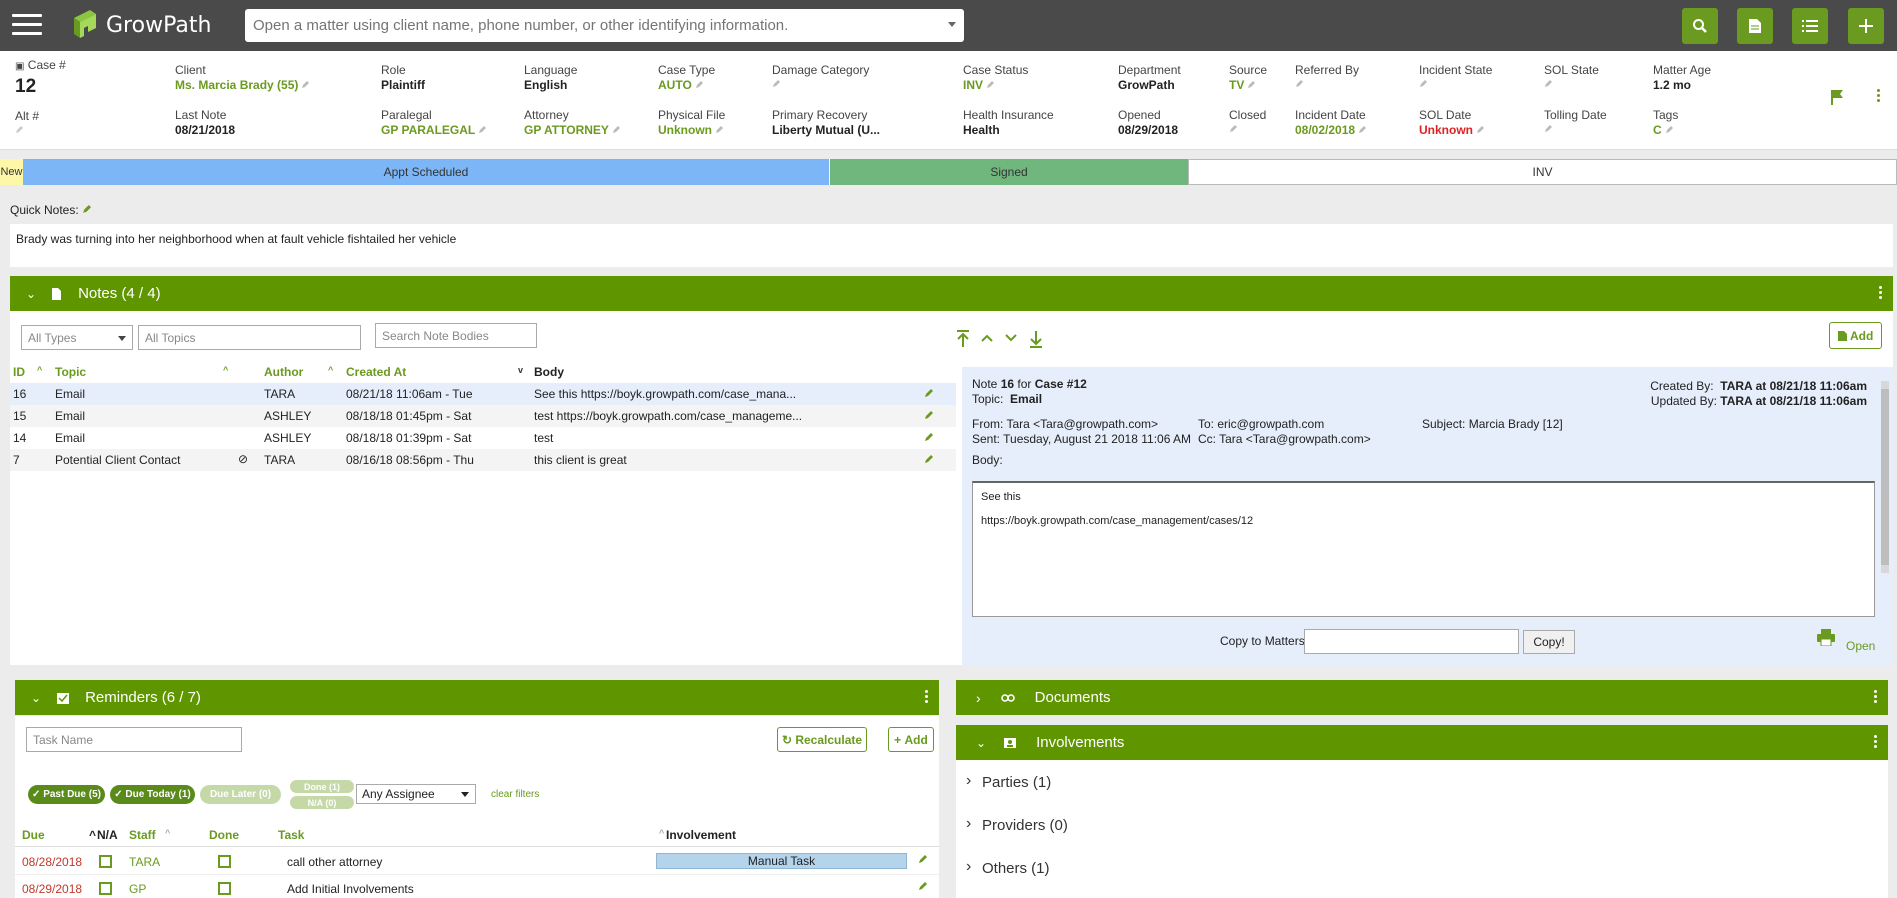 The image size is (1897, 898). What do you see at coordinates (1149, 85) in the screenshot?
I see `field-value: GrowPath` at bounding box center [1149, 85].